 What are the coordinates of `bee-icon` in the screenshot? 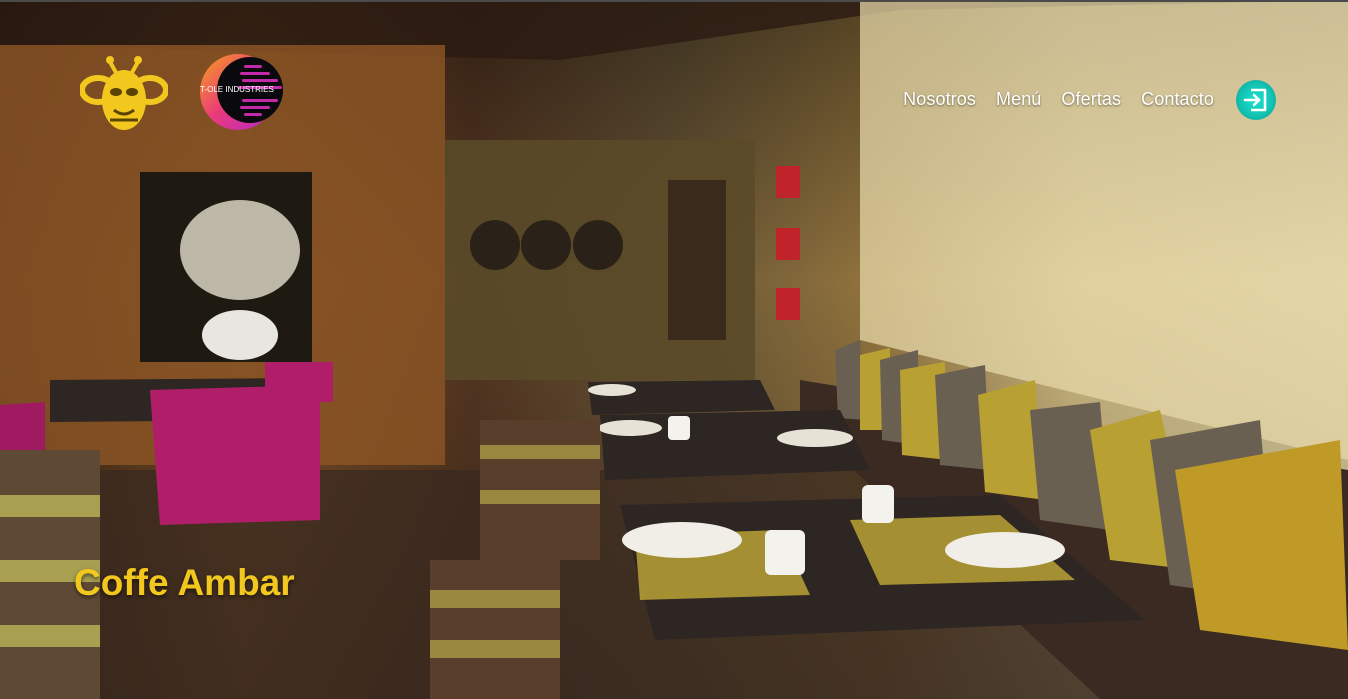 It's located at (124, 93).